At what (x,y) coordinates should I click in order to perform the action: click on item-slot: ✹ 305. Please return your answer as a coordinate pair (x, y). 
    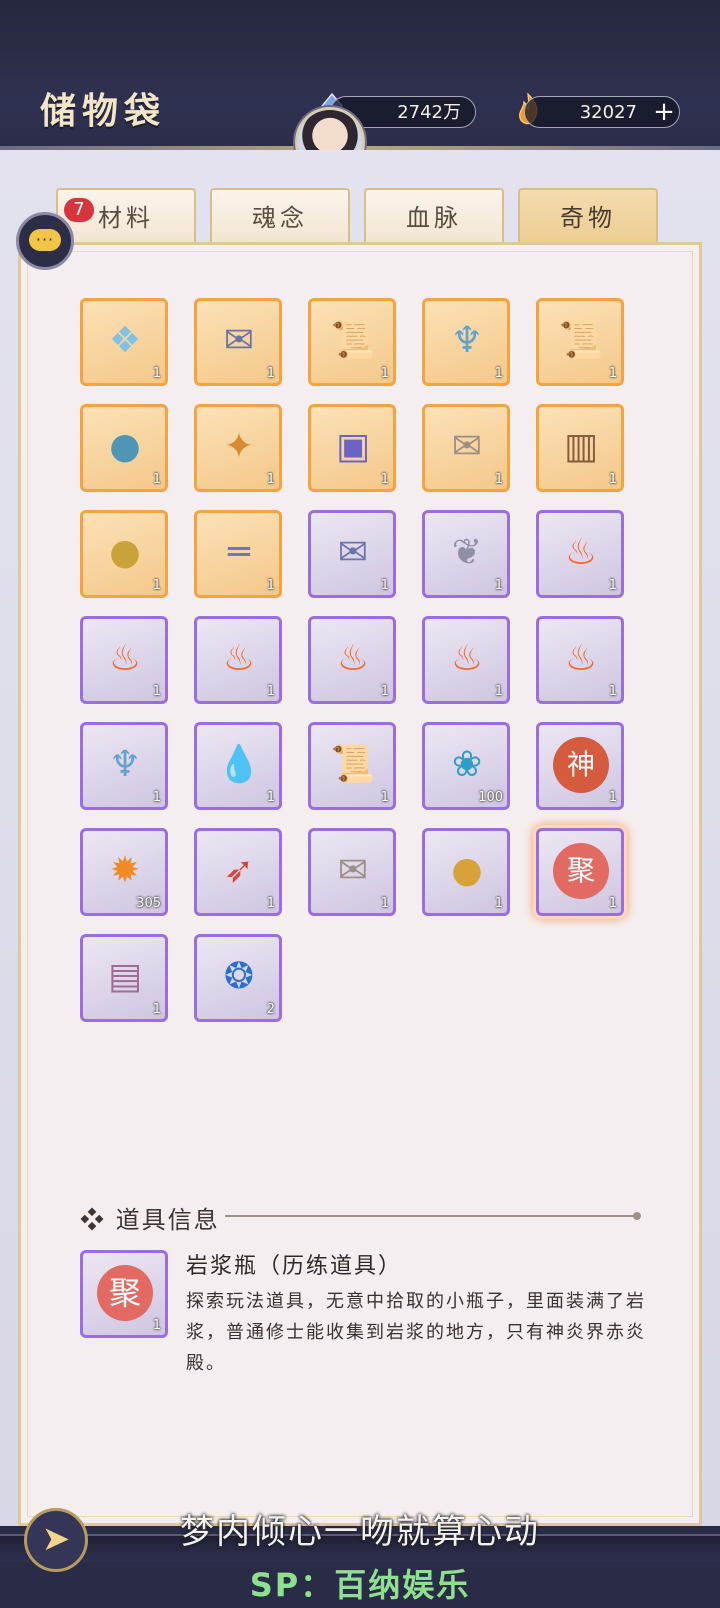
    Looking at the image, I should click on (124, 872).